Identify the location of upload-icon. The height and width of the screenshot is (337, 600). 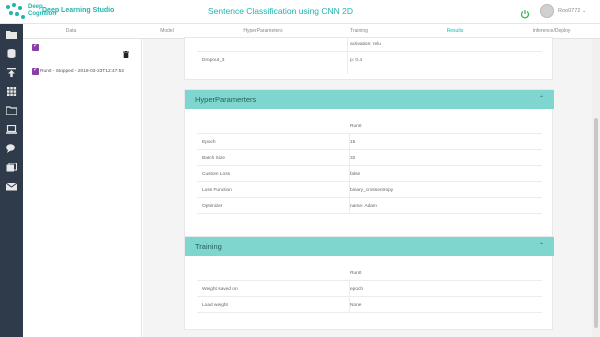
(11, 72).